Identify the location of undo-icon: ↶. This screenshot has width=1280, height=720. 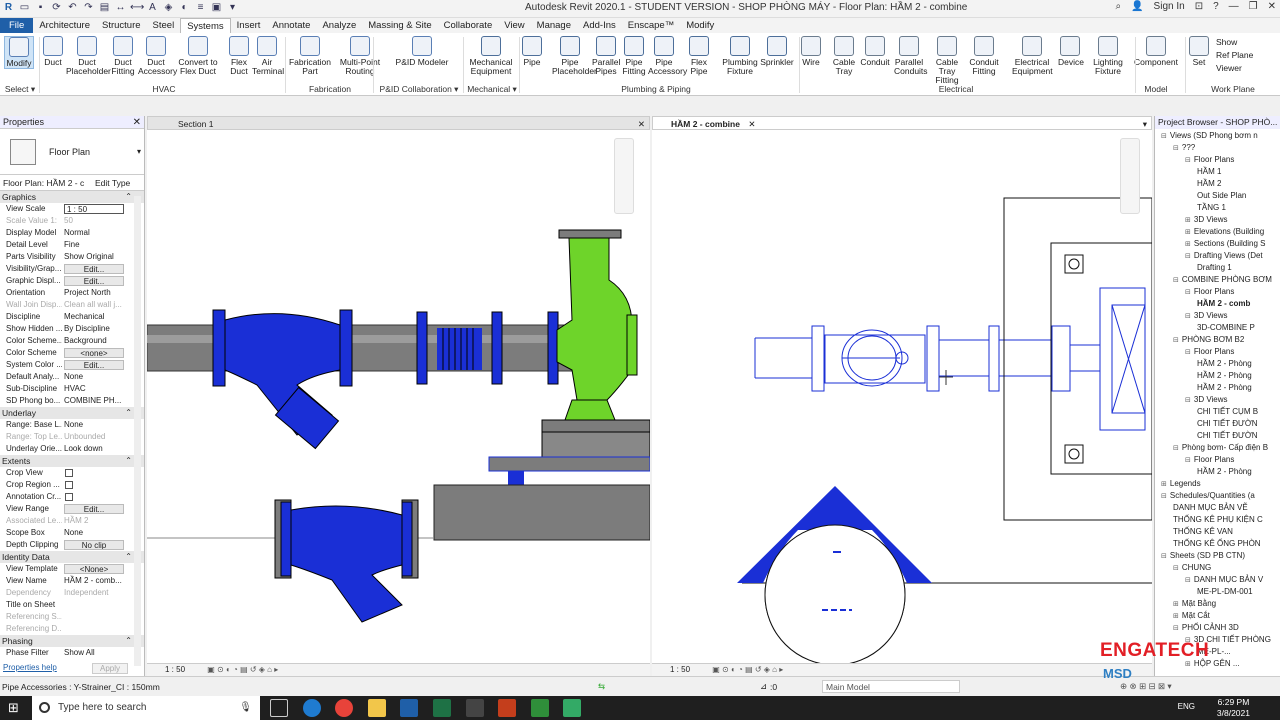
(72, 8).